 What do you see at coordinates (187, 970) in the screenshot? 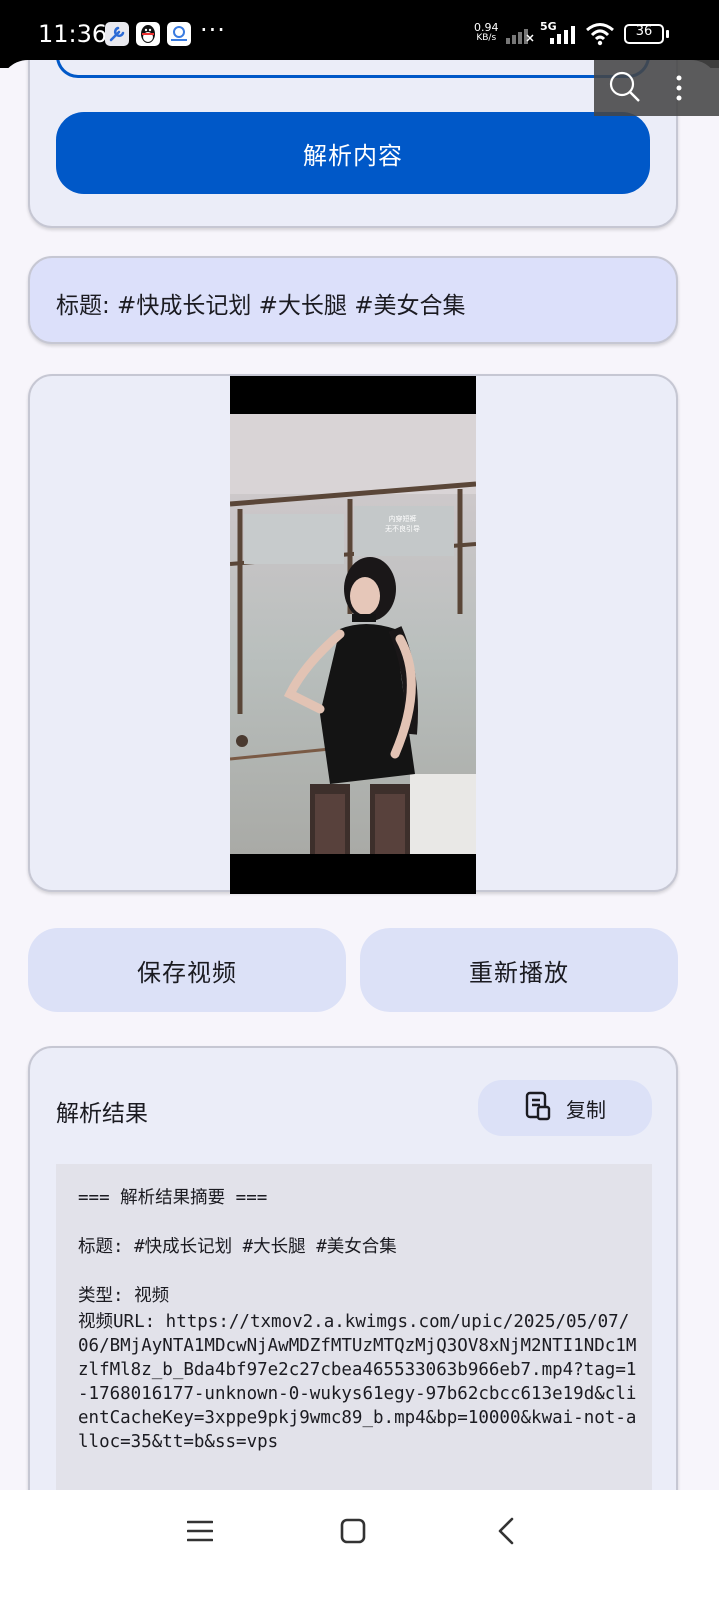
I see `save-video-button: 保存视频` at bounding box center [187, 970].